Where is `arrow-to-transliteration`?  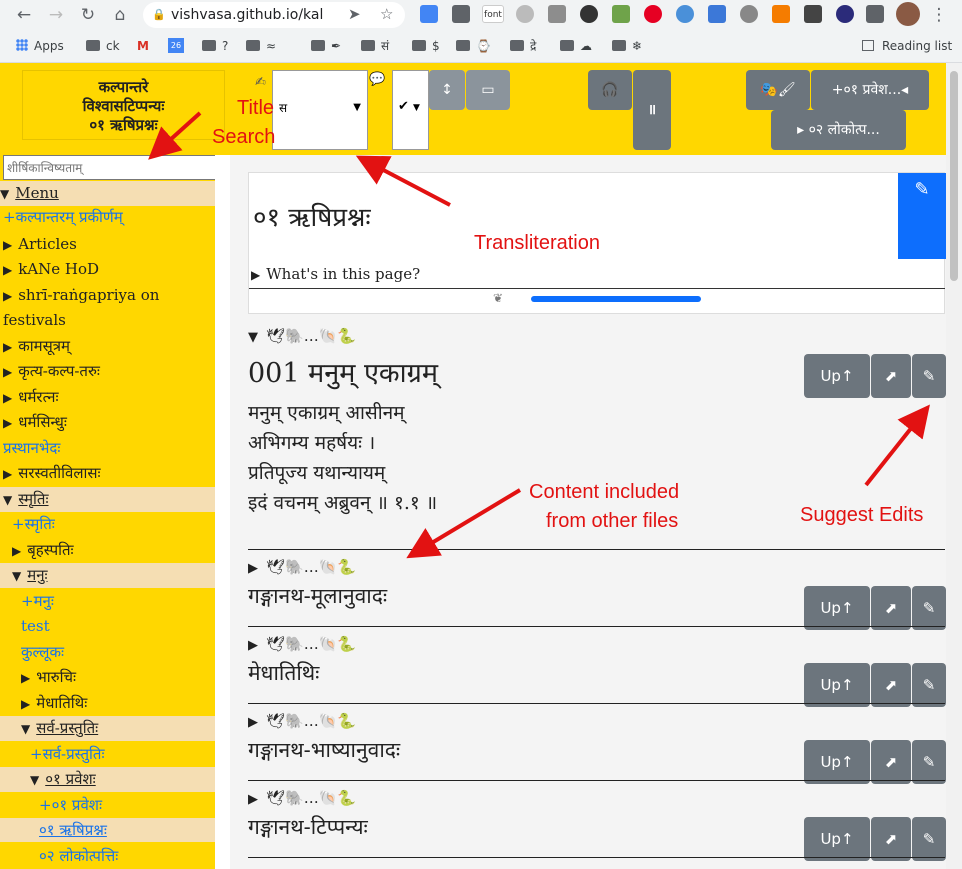
arrow-to-transliteration is located at coordinates (403, 181).